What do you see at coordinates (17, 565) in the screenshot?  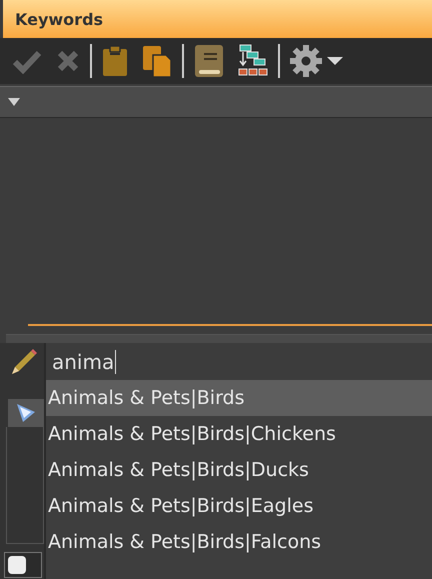 I see `checkbox` at bounding box center [17, 565].